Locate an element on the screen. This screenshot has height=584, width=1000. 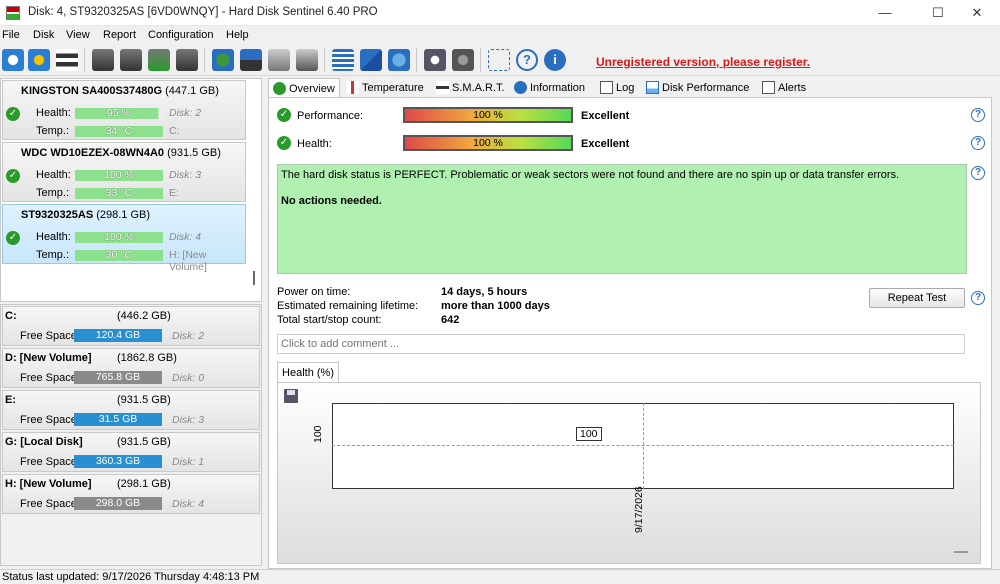
volume-card: E: (931.5 GB) Free Space 31.5 GB Disk: 3 is located at coordinates (131, 410).